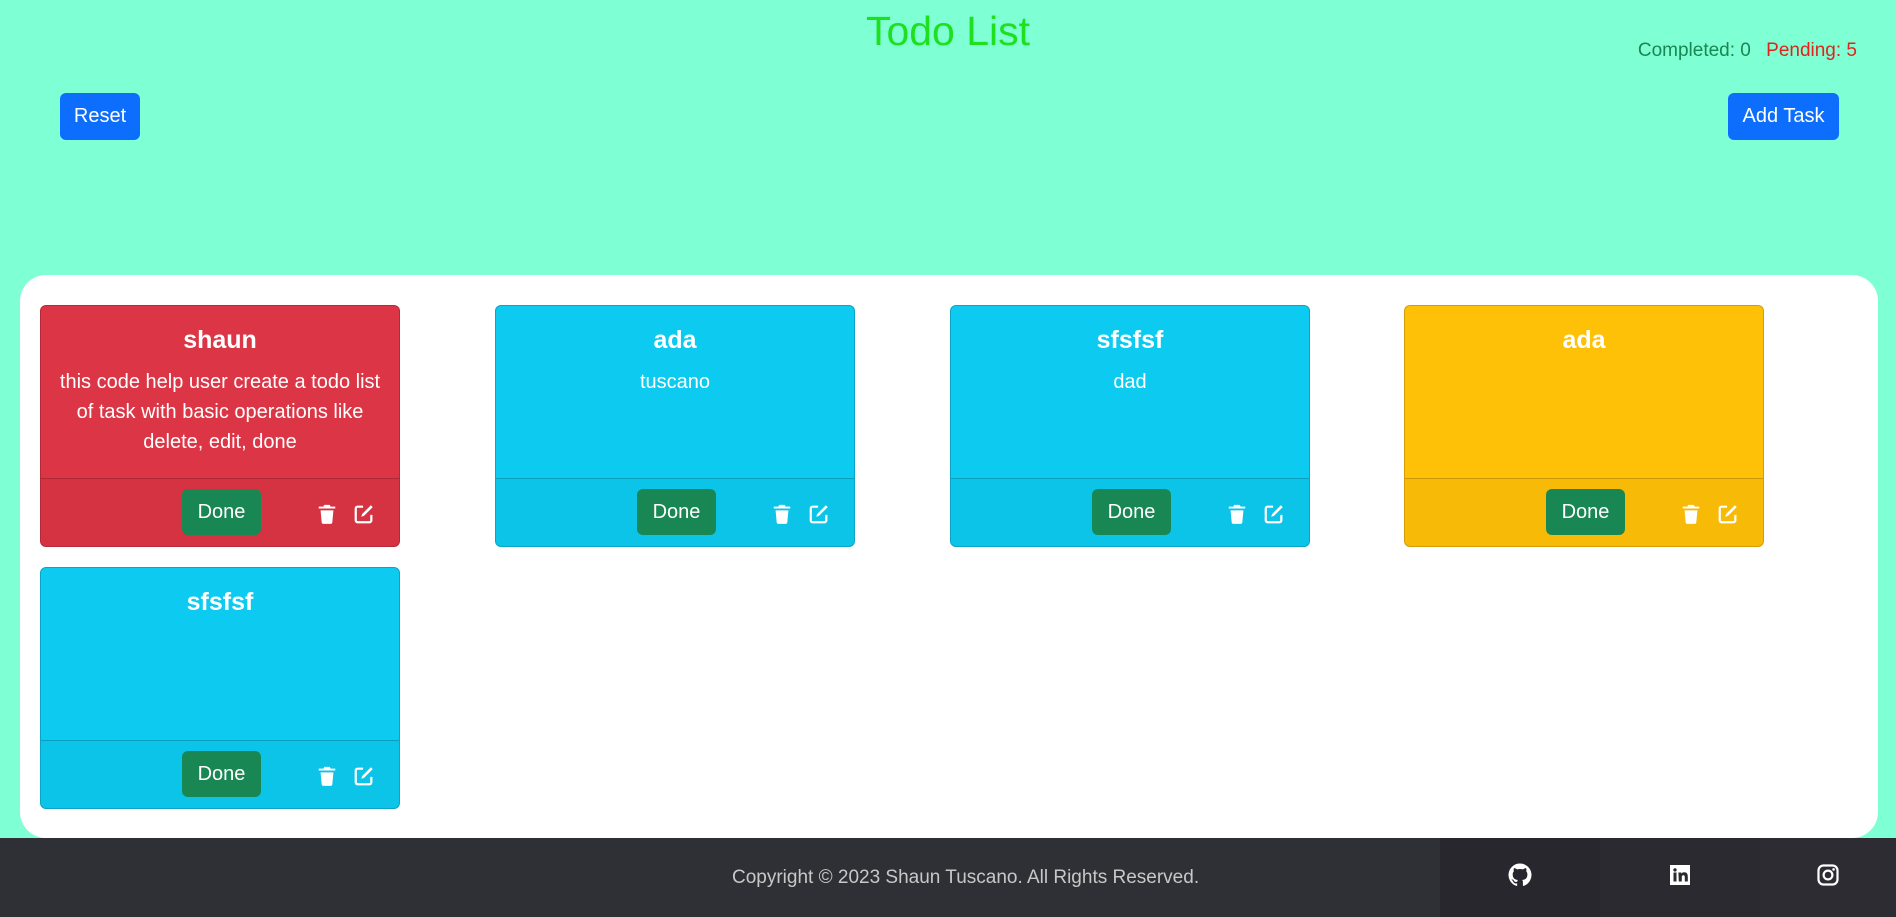 This screenshot has width=1896, height=917. I want to click on task-card: sfsfsf dad Done, so click(1130, 426).